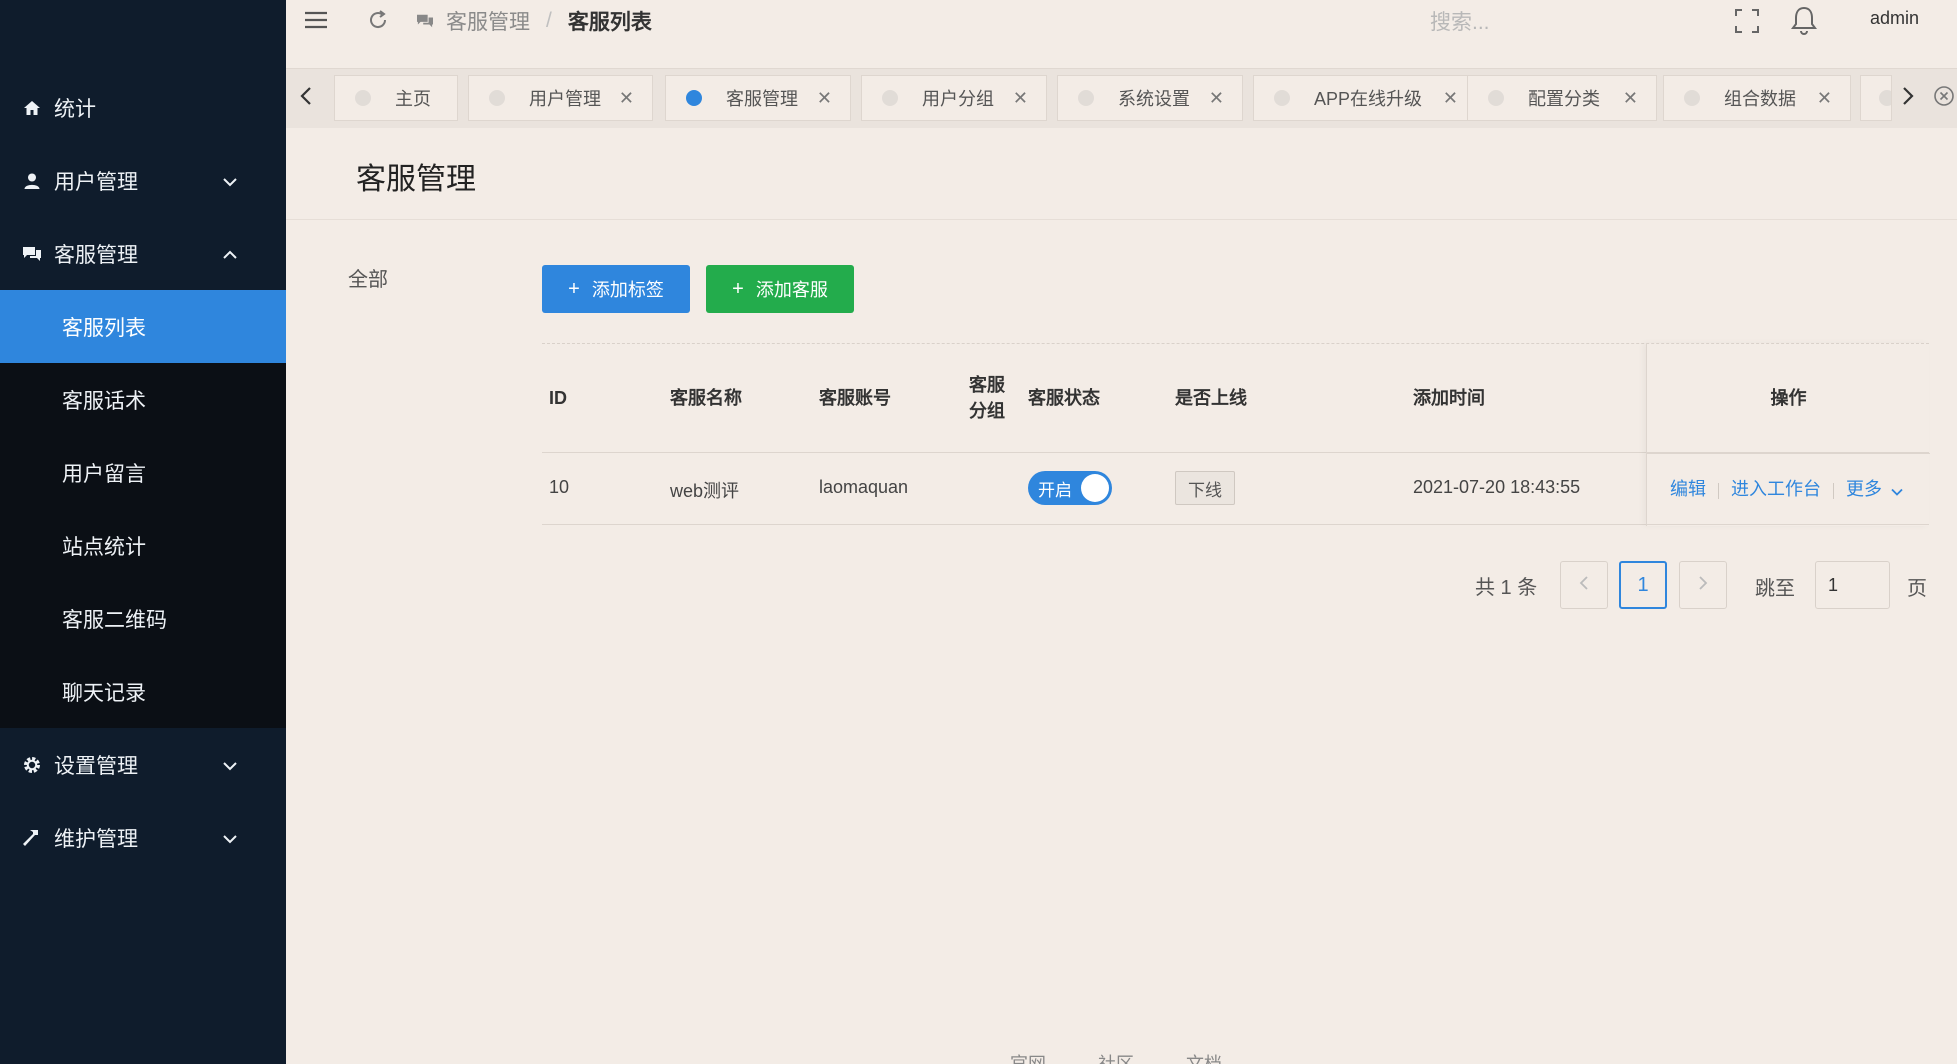 Image resolution: width=1957 pixels, height=1064 pixels. What do you see at coordinates (1688, 489) in the screenshot?
I see `edit-link: 编辑` at bounding box center [1688, 489].